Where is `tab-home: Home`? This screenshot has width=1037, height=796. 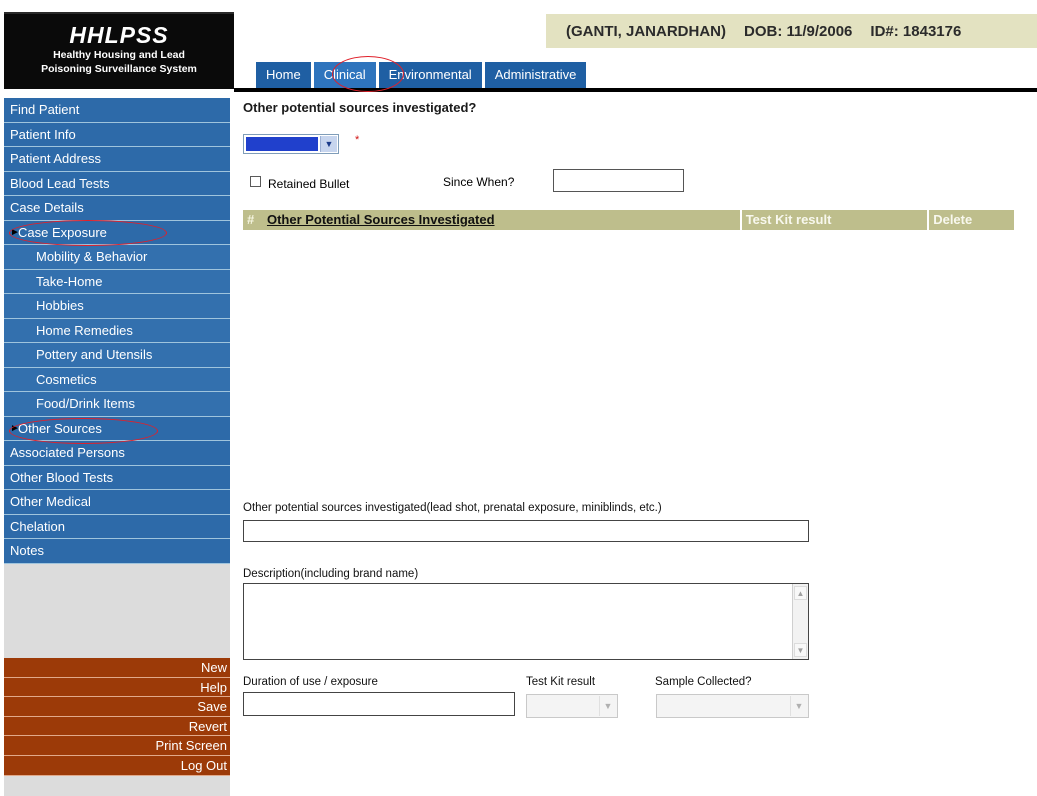 tab-home: Home is located at coordinates (283, 75).